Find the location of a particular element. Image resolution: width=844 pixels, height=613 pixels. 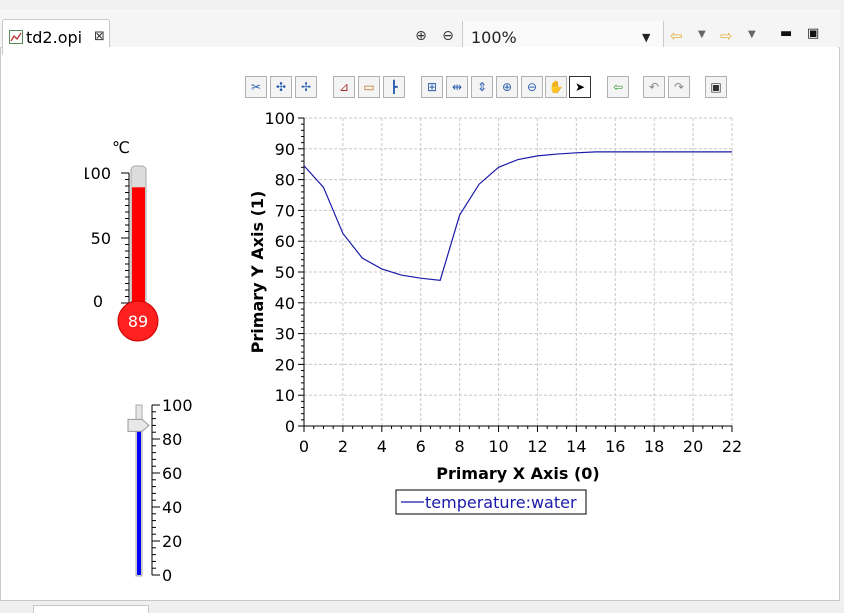

minimize-icon: ▬ is located at coordinates (786, 33).